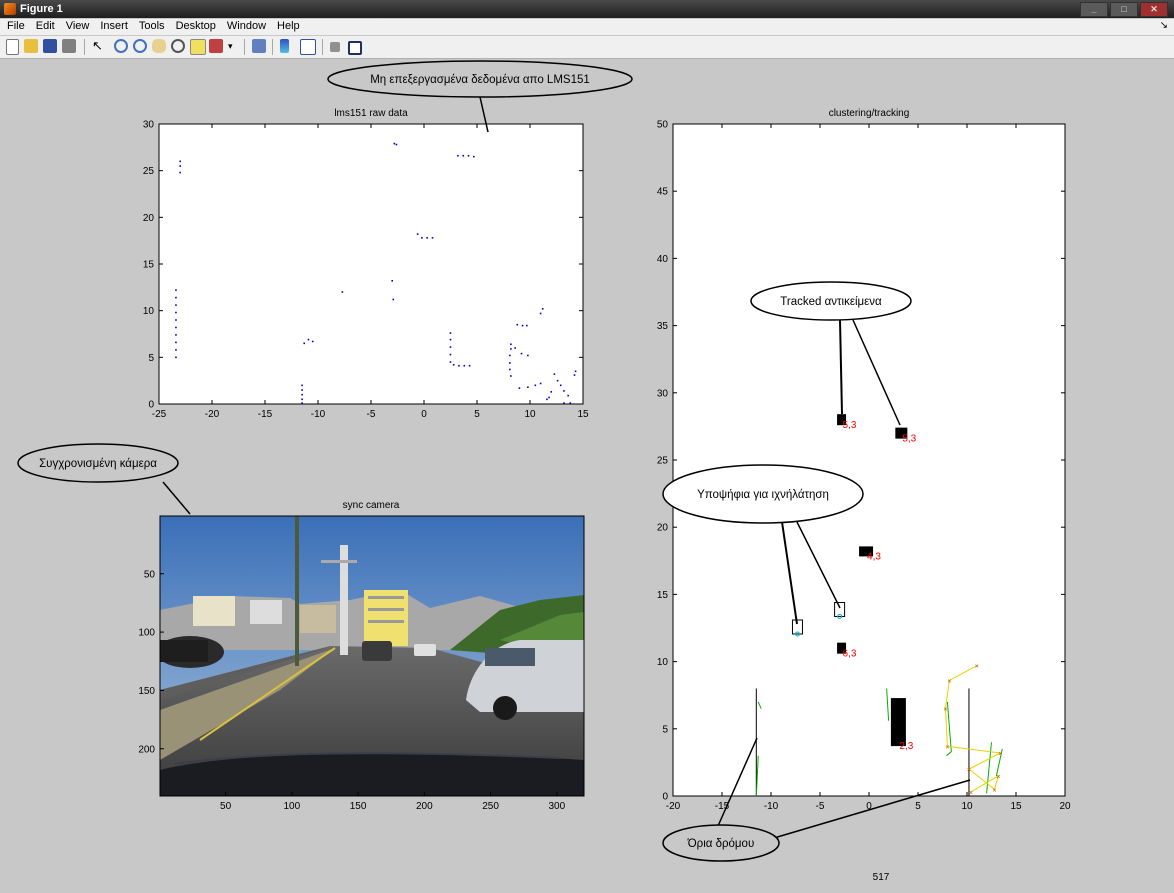 Image resolution: width=1174 pixels, height=893 pixels. What do you see at coordinates (663, 125) in the screenshot?
I see `trk|1-ytick-label: 50` at bounding box center [663, 125].